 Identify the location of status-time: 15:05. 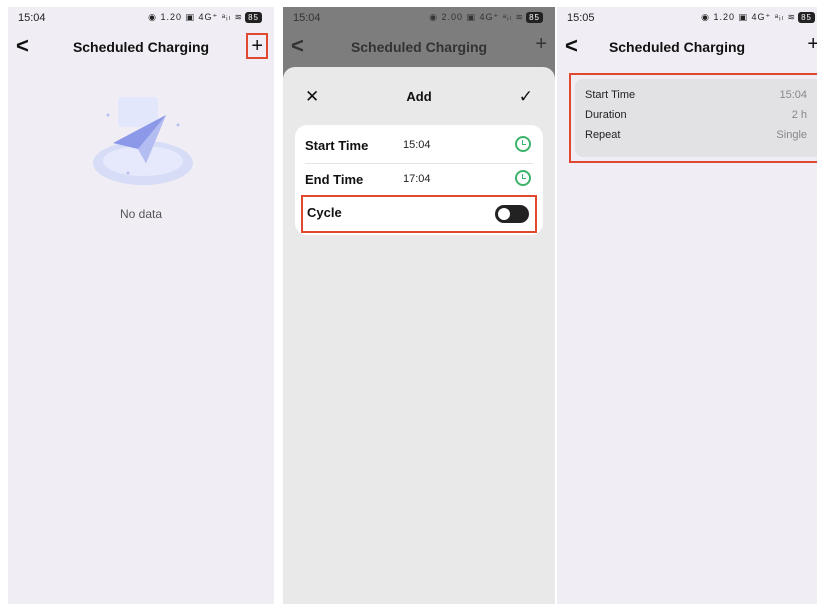
(581, 18).